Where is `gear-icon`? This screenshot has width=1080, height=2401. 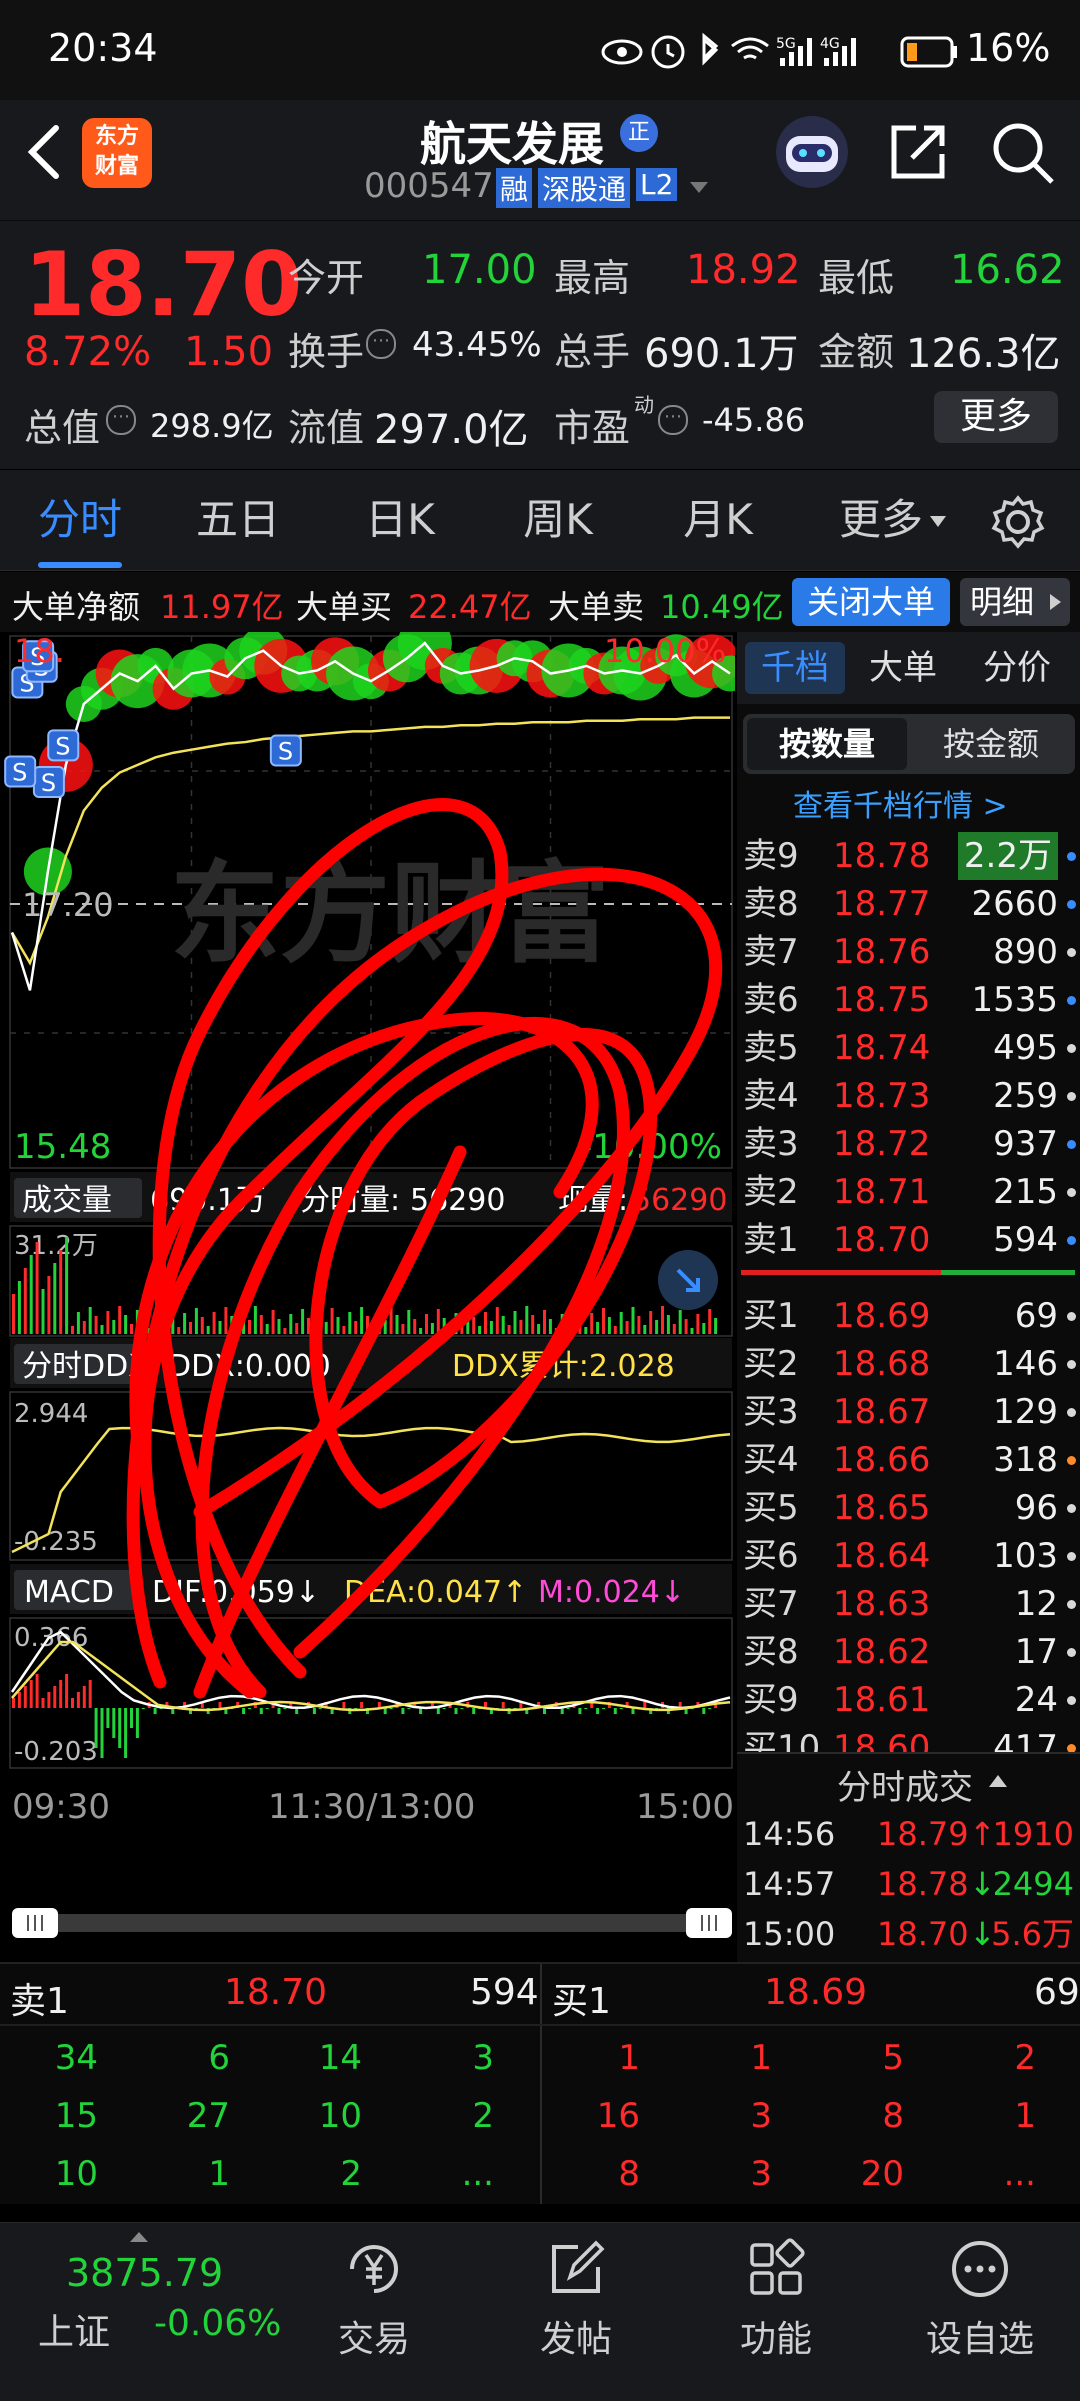 gear-icon is located at coordinates (1018, 522).